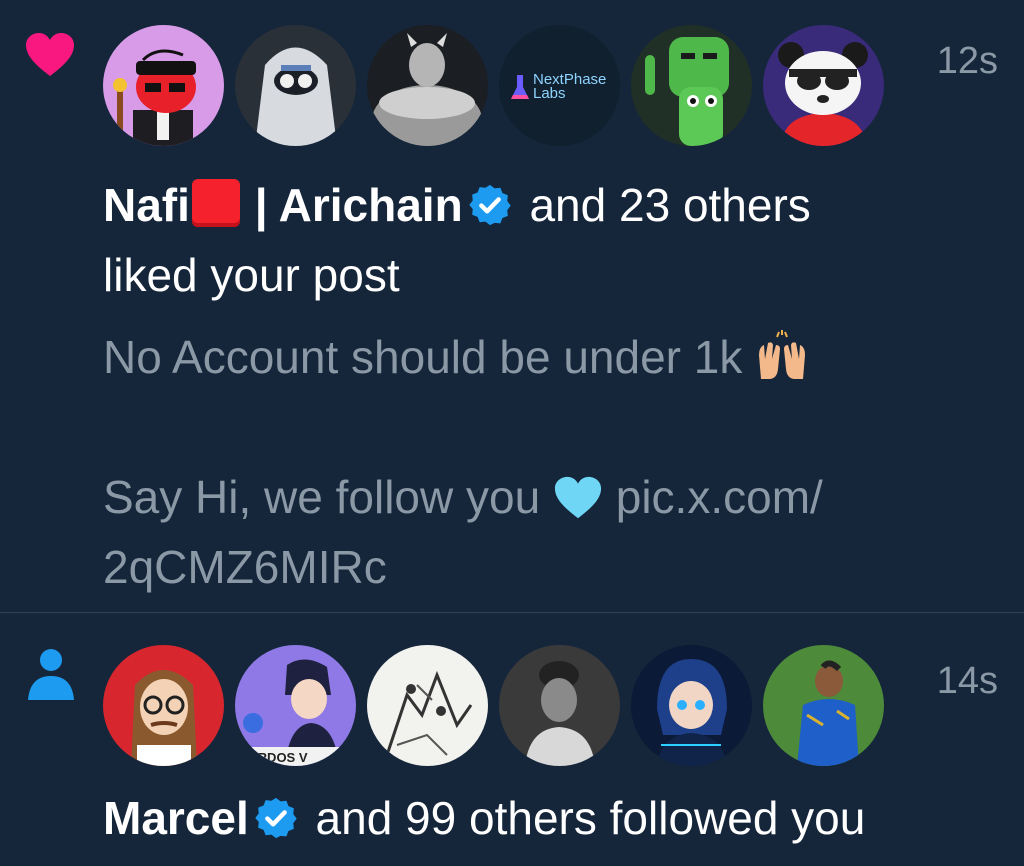 The image size is (1024, 866). What do you see at coordinates (543, 497) in the screenshot?
I see `post-line: Say Hi, we follow you pic.x.com/` at bounding box center [543, 497].